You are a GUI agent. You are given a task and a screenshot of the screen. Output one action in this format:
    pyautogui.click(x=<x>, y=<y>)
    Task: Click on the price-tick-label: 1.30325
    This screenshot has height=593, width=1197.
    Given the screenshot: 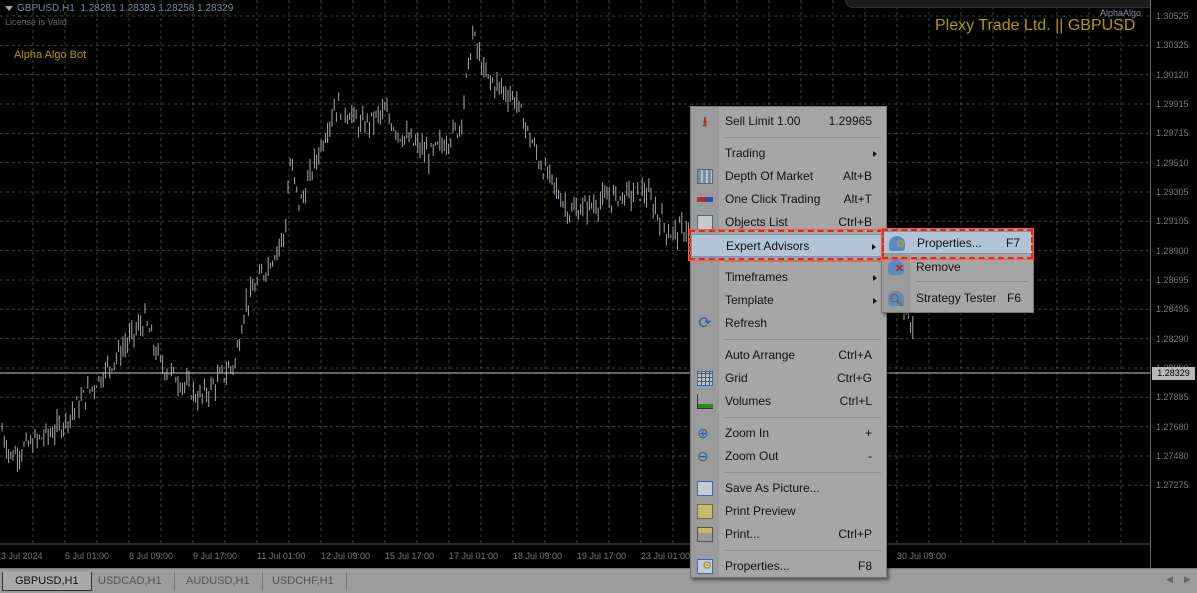 What is the action you would take?
    pyautogui.click(x=1172, y=45)
    